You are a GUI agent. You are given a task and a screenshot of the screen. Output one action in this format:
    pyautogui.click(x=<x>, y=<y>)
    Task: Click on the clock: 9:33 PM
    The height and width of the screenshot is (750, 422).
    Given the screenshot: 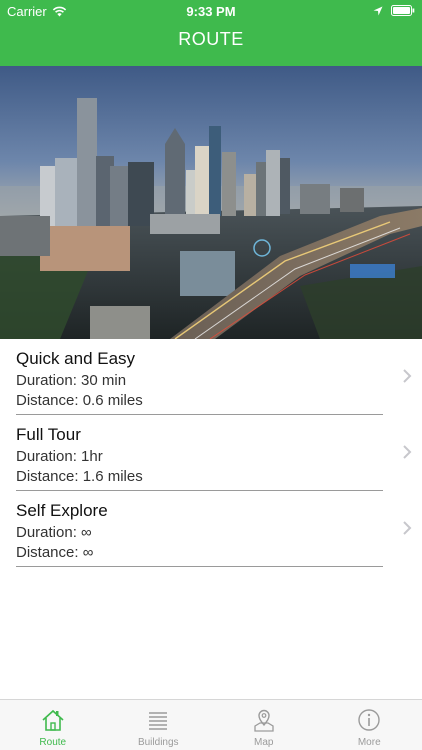 What is the action you would take?
    pyautogui.click(x=211, y=11)
    